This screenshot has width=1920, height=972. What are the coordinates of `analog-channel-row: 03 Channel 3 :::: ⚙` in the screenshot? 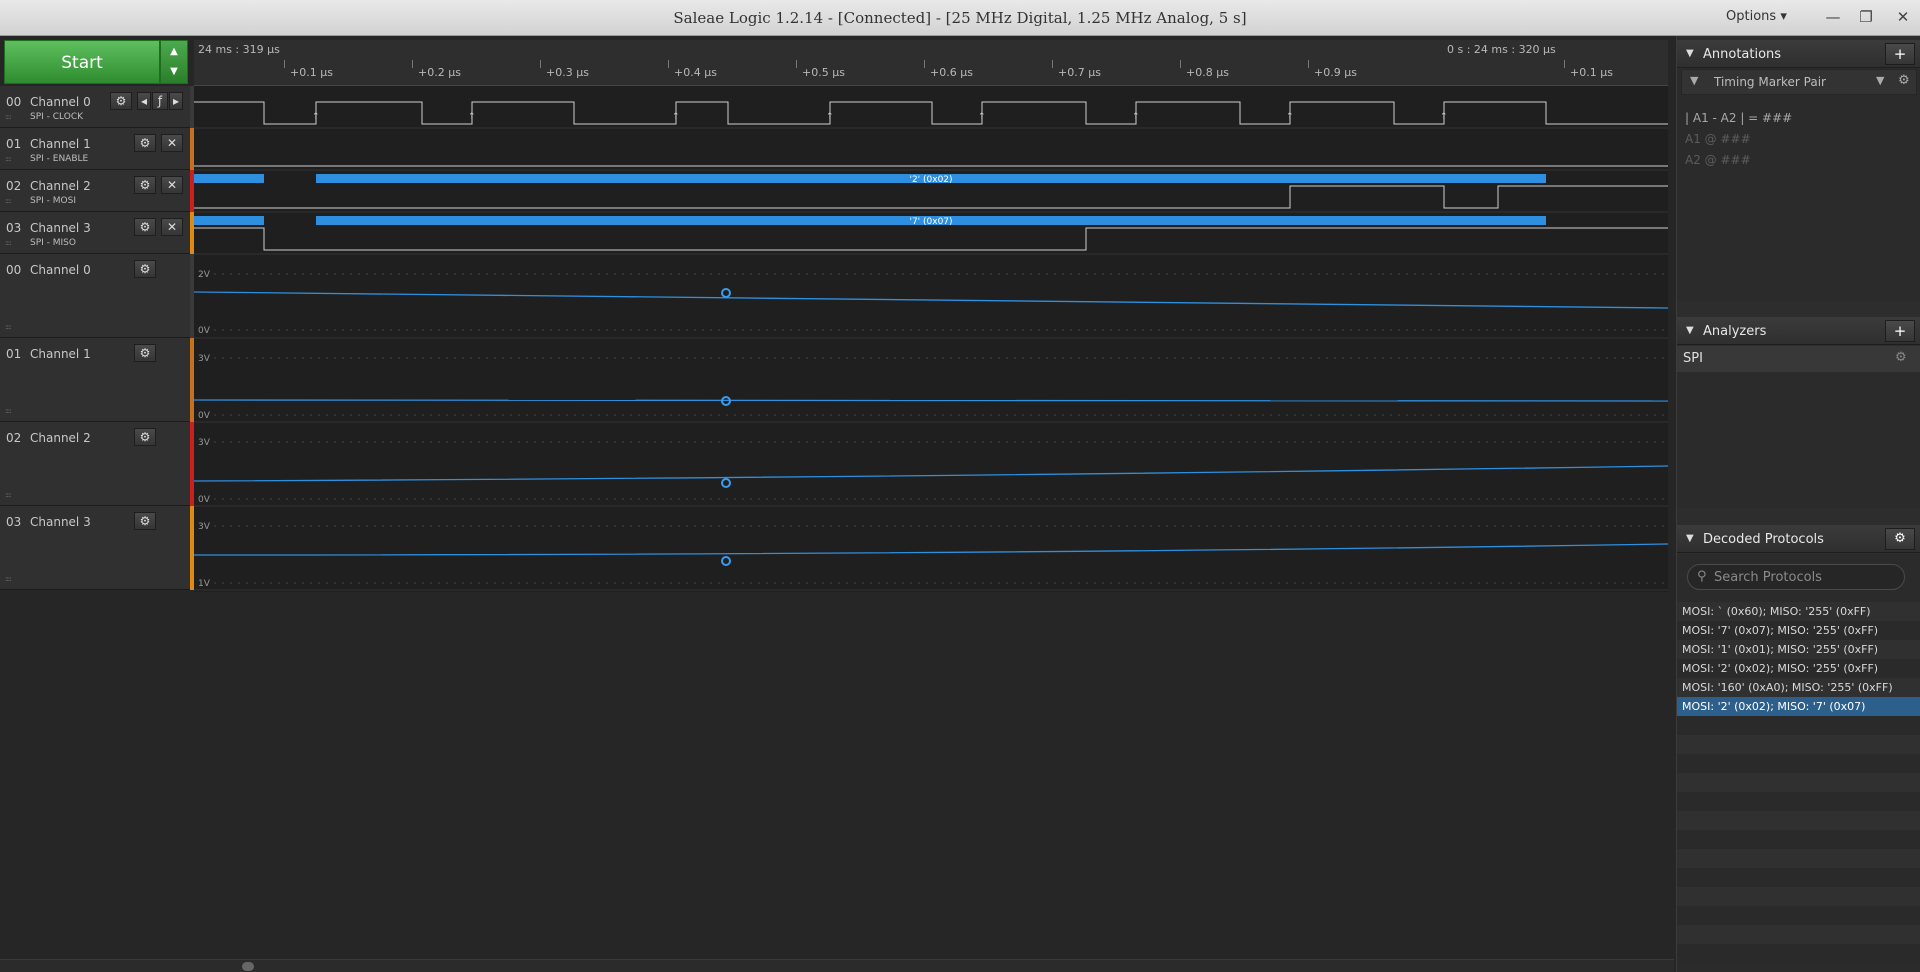 It's located at (95, 548).